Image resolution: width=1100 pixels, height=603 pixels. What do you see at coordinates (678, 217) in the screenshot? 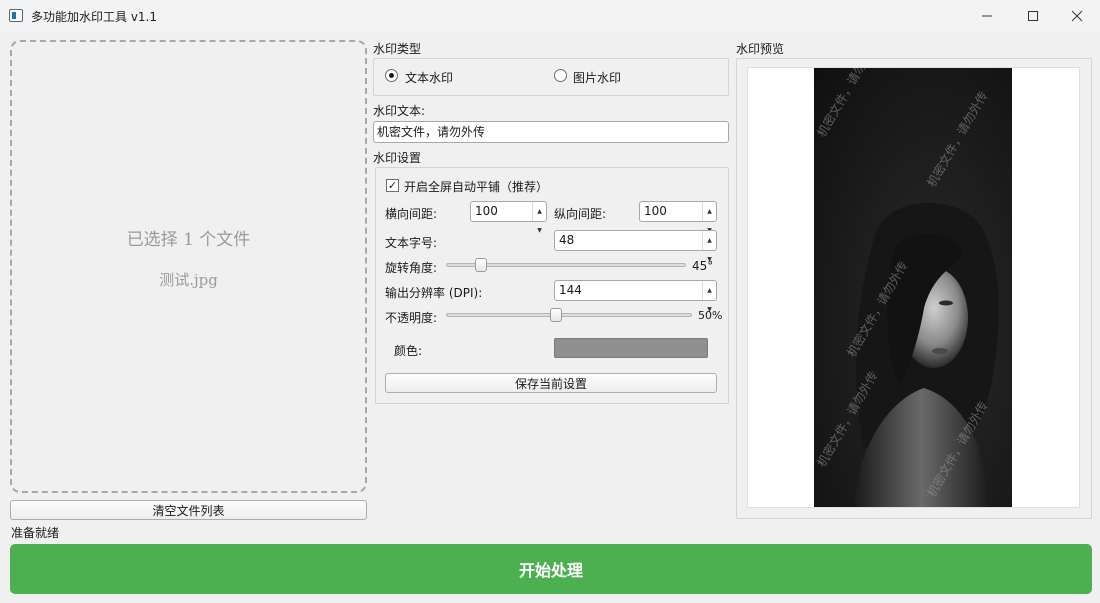
I see `v-spacing-spinbox: 100 ▲▼` at bounding box center [678, 217].